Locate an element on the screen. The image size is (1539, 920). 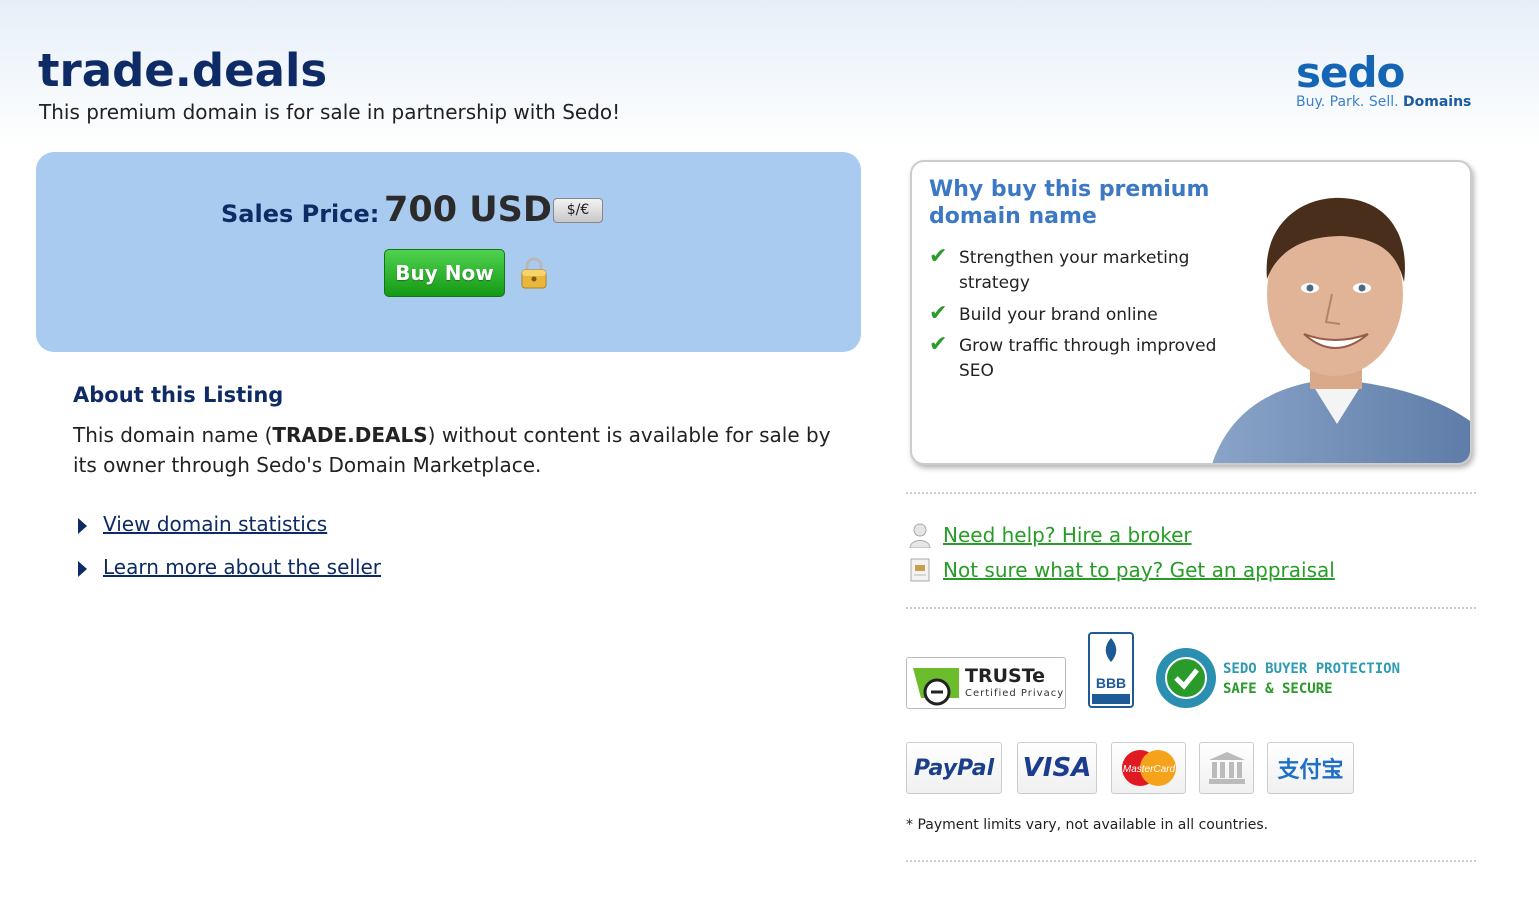
buyer-protection-line1: SEDO BUYER PROTECTION is located at coordinates (1312, 669).